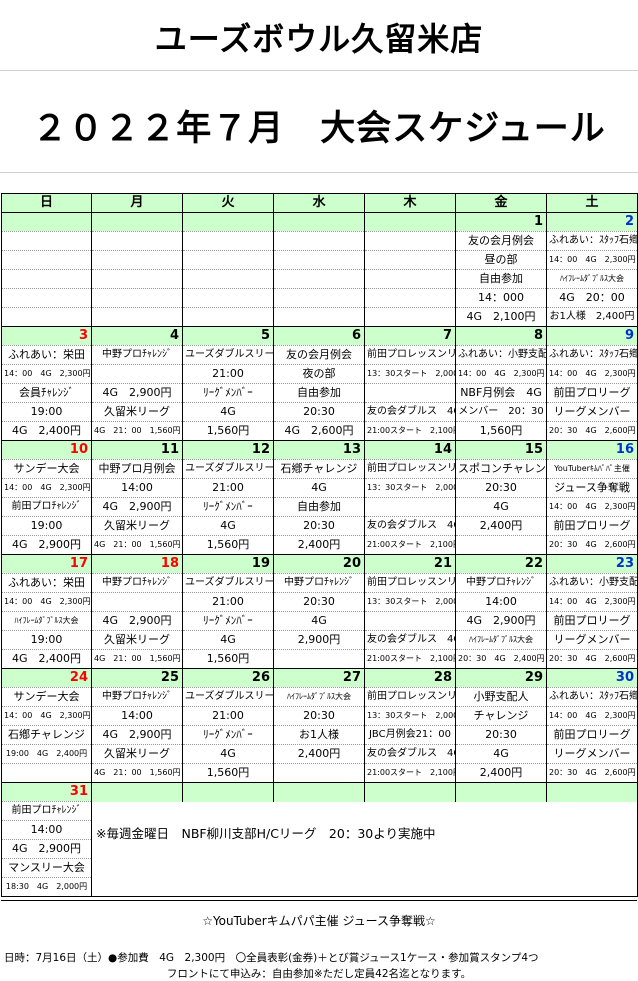  What do you see at coordinates (592, 222) in the screenshot?
I see `day-number: 2` at bounding box center [592, 222].